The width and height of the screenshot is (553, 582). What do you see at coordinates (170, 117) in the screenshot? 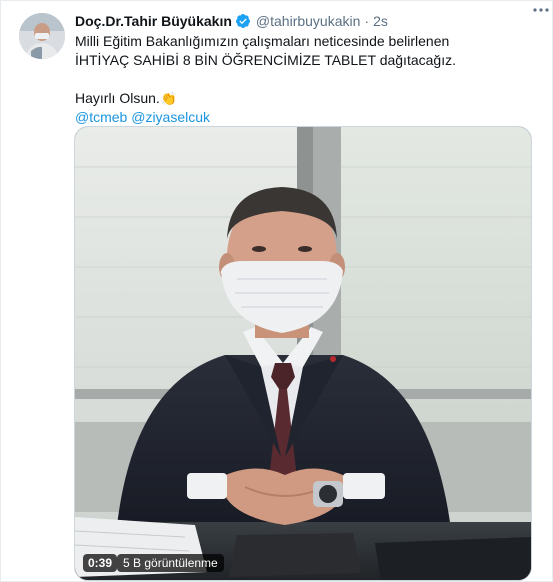
I see `mention-ziyaselcuk: @ziyaselcuk` at bounding box center [170, 117].